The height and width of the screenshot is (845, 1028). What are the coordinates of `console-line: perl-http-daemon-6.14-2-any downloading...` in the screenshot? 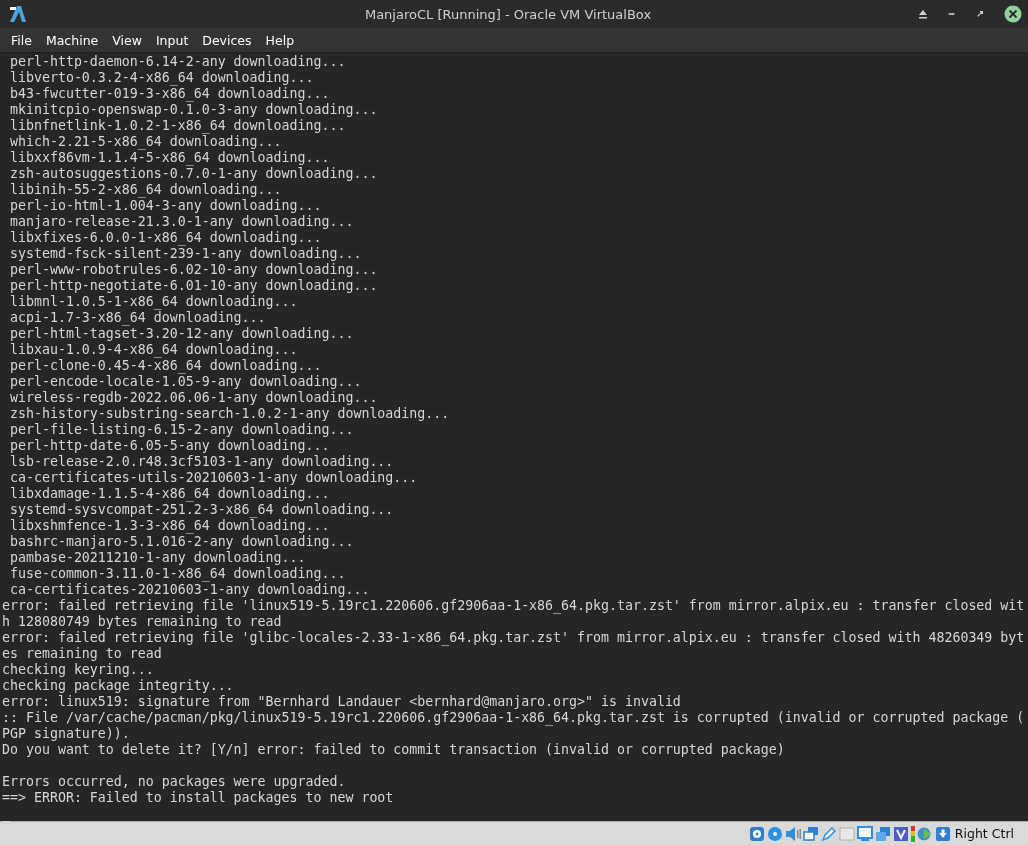 It's located at (178, 62).